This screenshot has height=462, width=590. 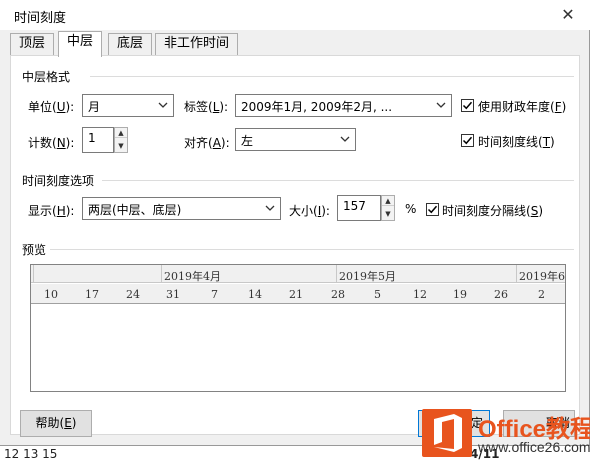 I want to click on day-label: 19, so click(x=460, y=294).